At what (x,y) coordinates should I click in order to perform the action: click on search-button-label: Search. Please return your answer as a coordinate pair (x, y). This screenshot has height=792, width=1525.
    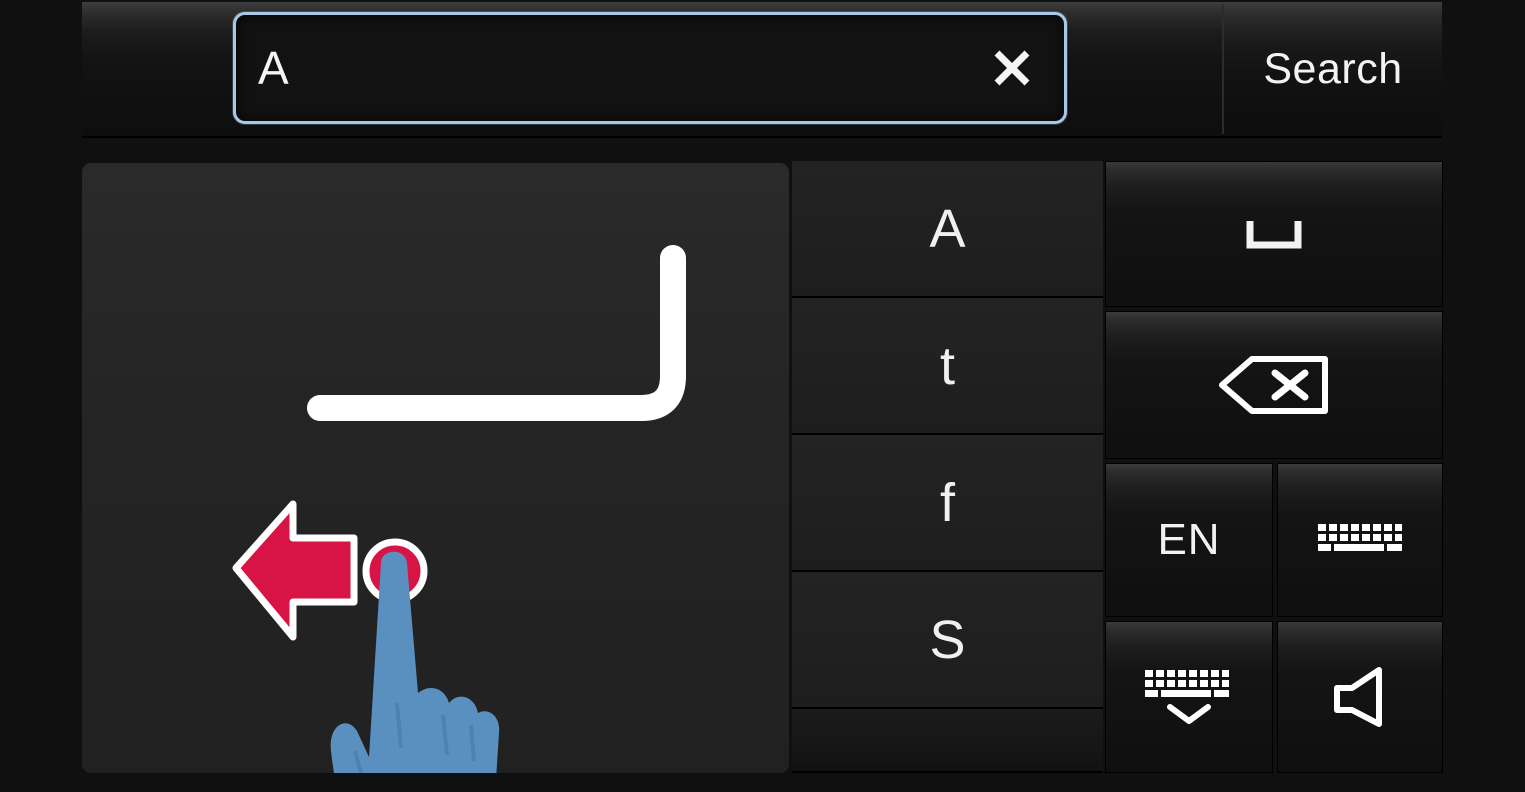
    Looking at the image, I should click on (1333, 68).